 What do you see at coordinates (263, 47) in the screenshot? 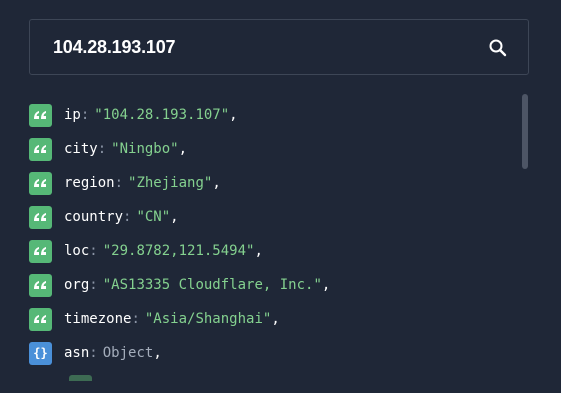
I see `search-input` at bounding box center [263, 47].